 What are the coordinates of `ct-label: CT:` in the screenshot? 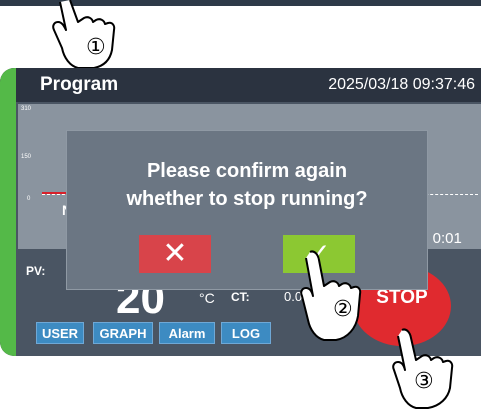 It's located at (240, 297).